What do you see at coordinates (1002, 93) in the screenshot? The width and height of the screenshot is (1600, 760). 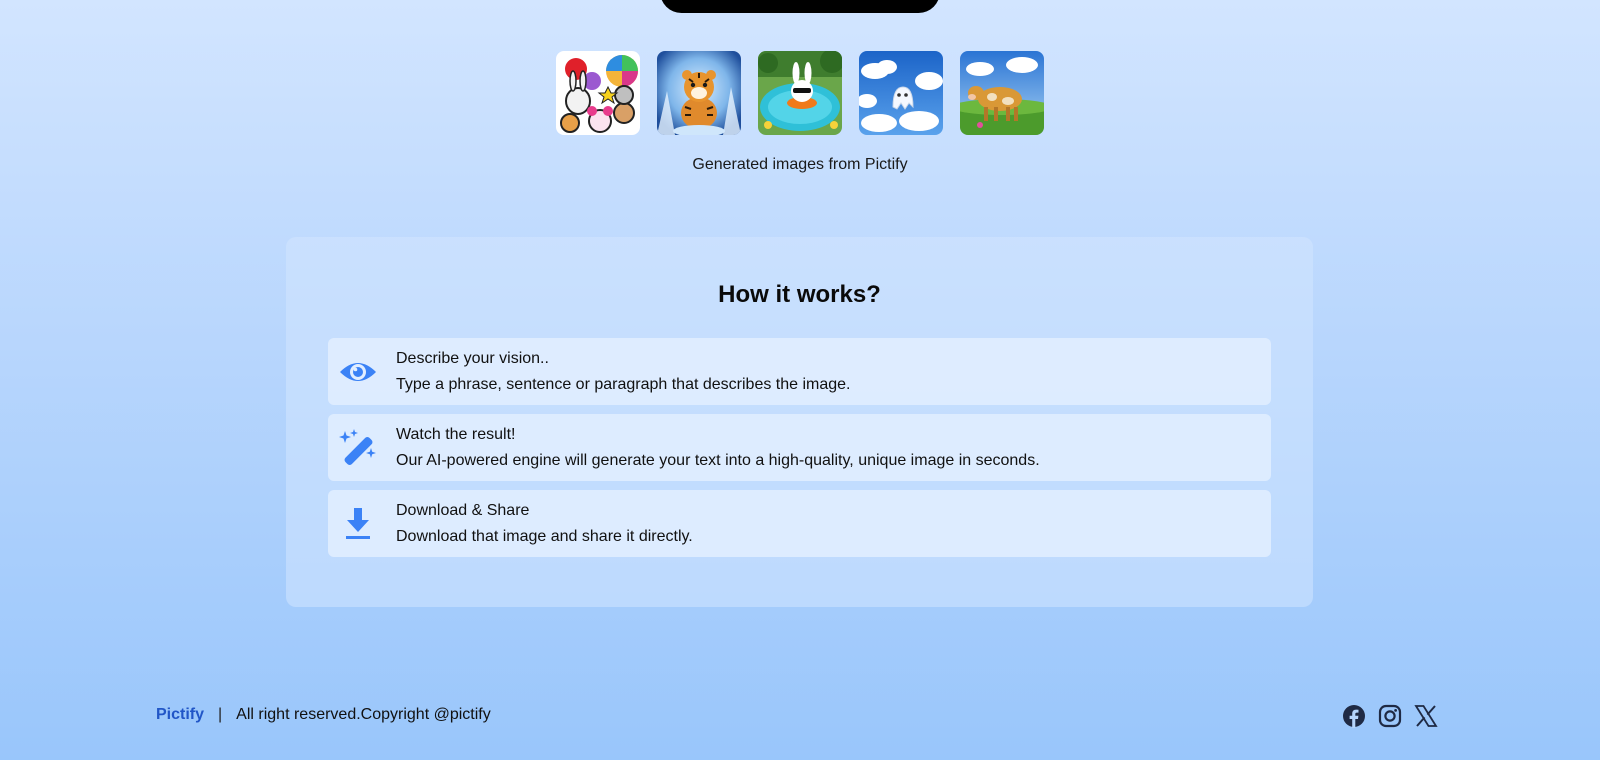 I see `gallery-image-cow-field` at bounding box center [1002, 93].